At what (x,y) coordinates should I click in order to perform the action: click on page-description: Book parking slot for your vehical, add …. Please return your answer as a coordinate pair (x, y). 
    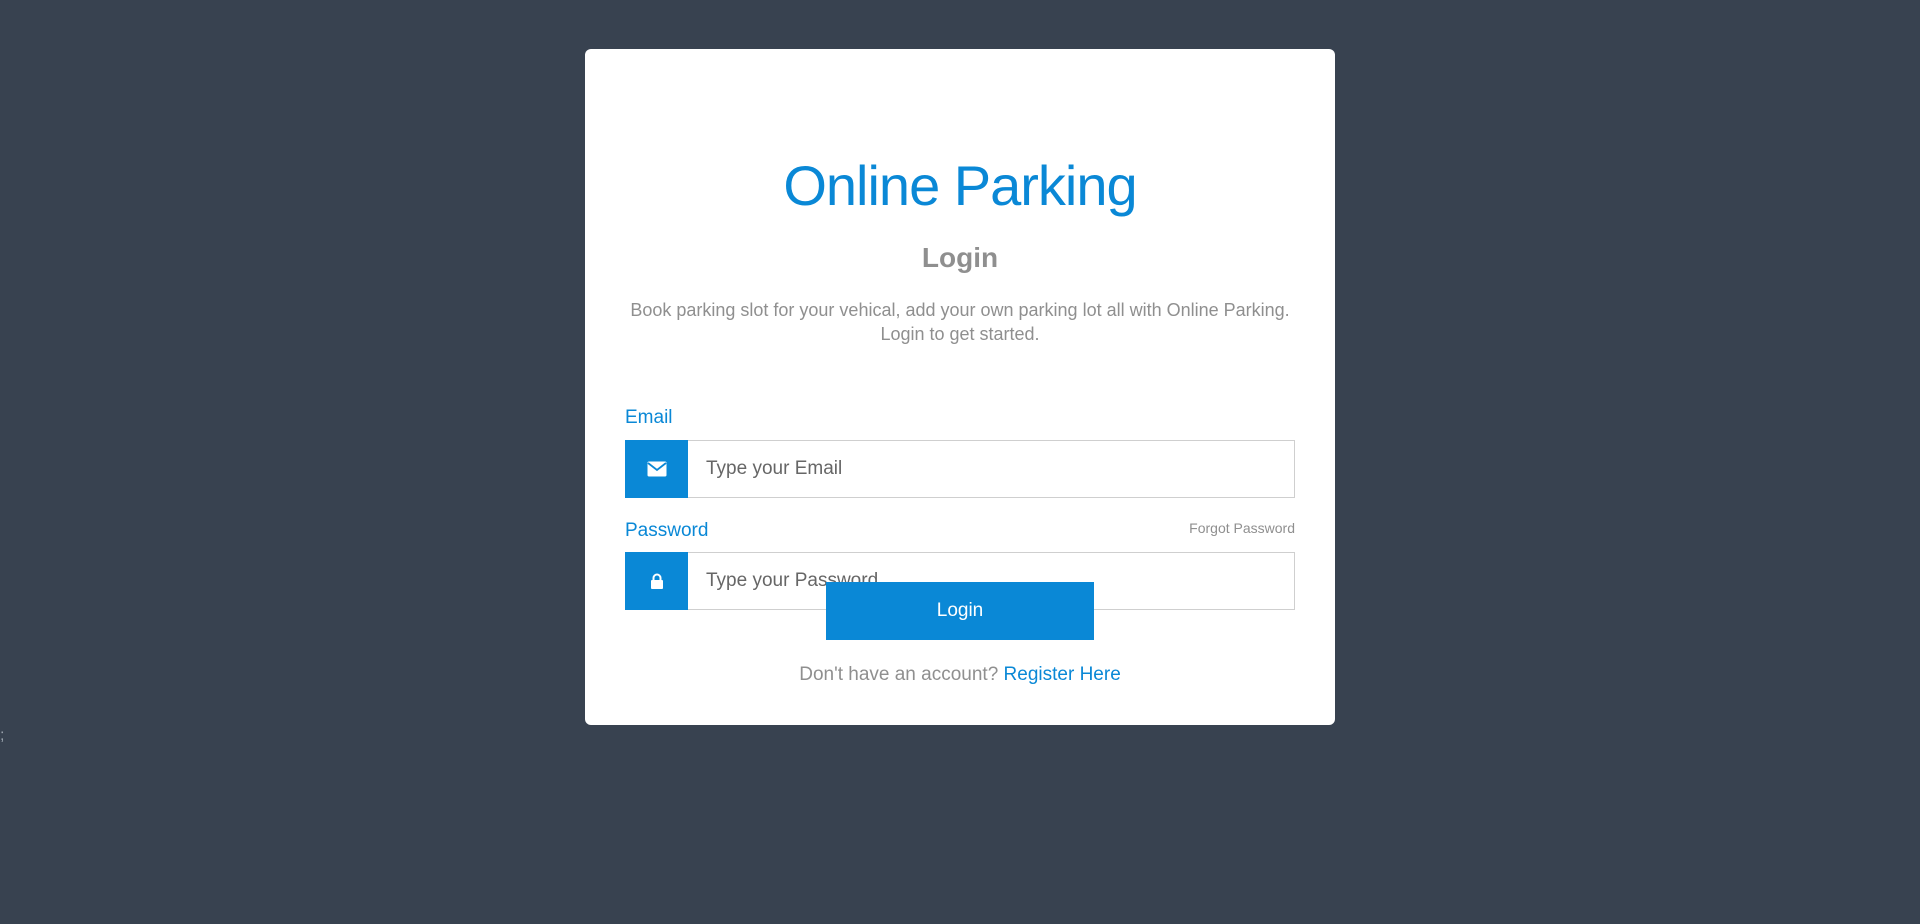
    Looking at the image, I should click on (960, 322).